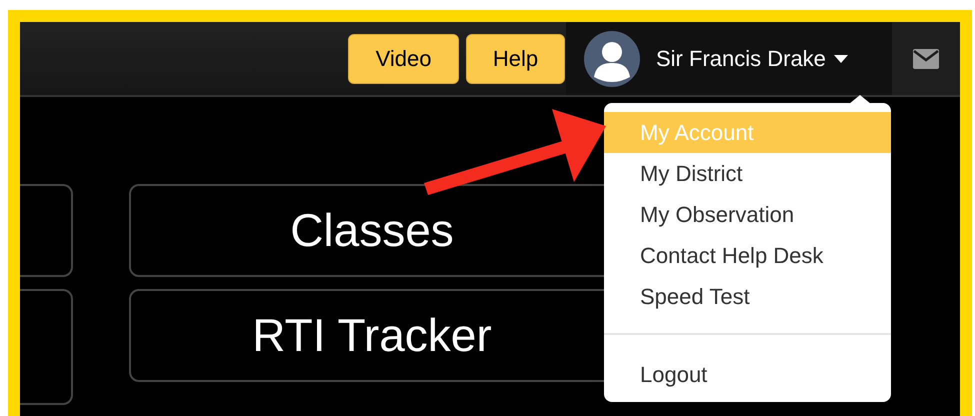 This screenshot has height=416, width=975. I want to click on header-button: Help, so click(515, 59).